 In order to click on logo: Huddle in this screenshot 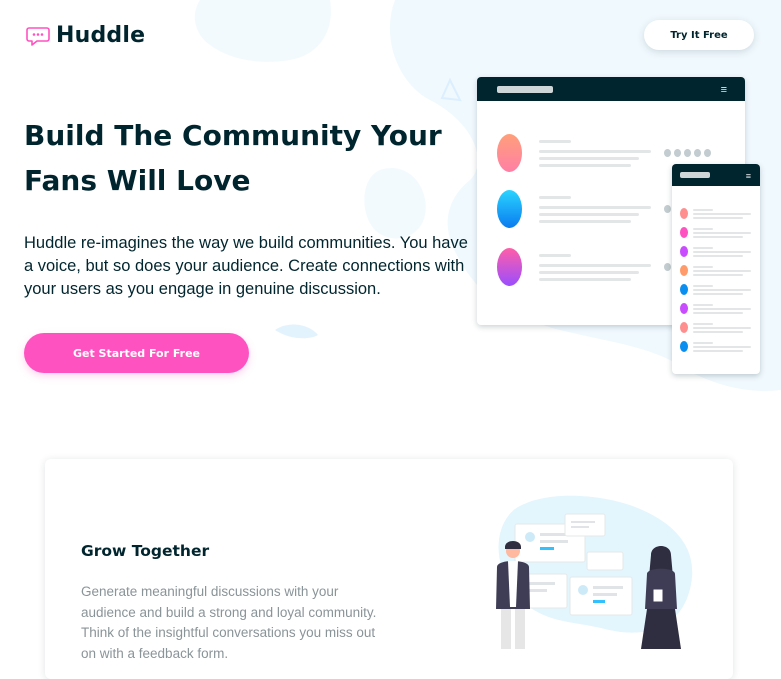, I will do `click(85, 35)`.